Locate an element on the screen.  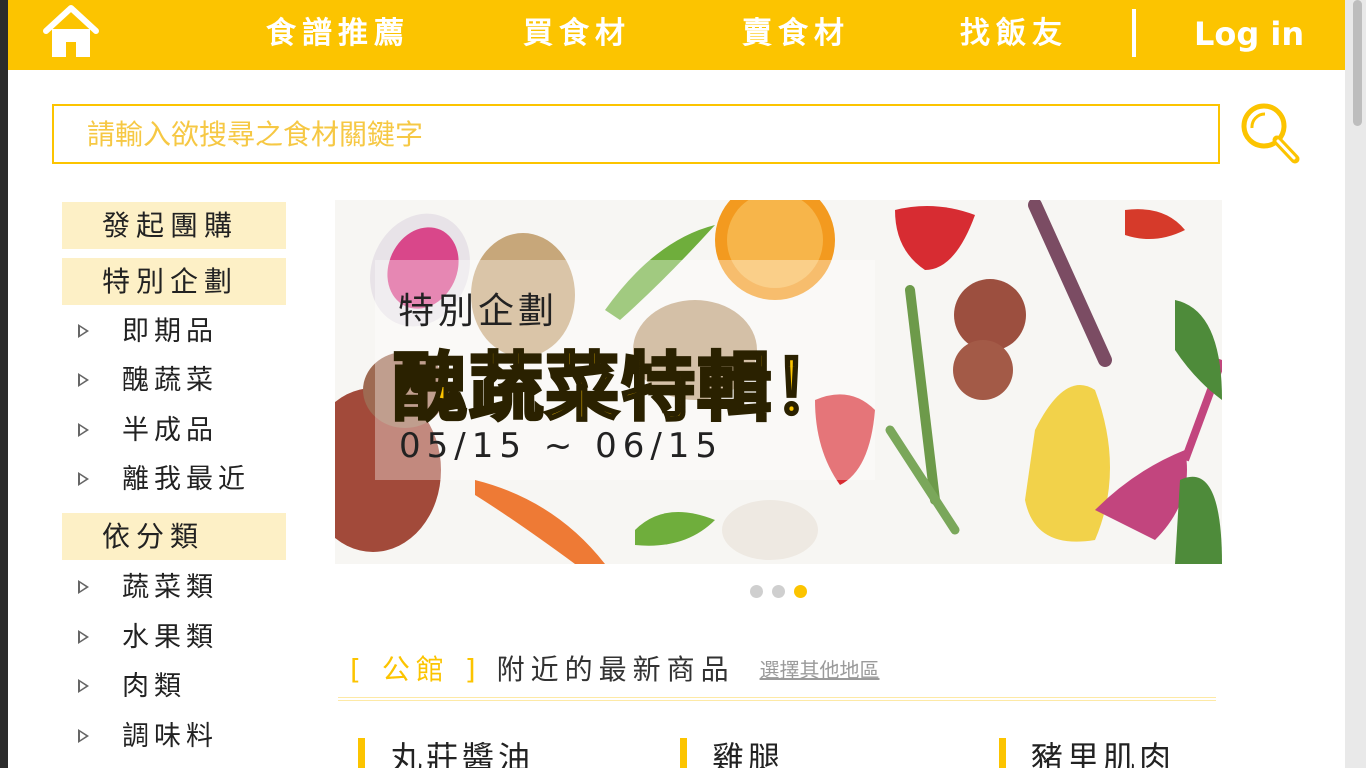
sidebar-item-seasoning: 調味料 is located at coordinates (148, 737).